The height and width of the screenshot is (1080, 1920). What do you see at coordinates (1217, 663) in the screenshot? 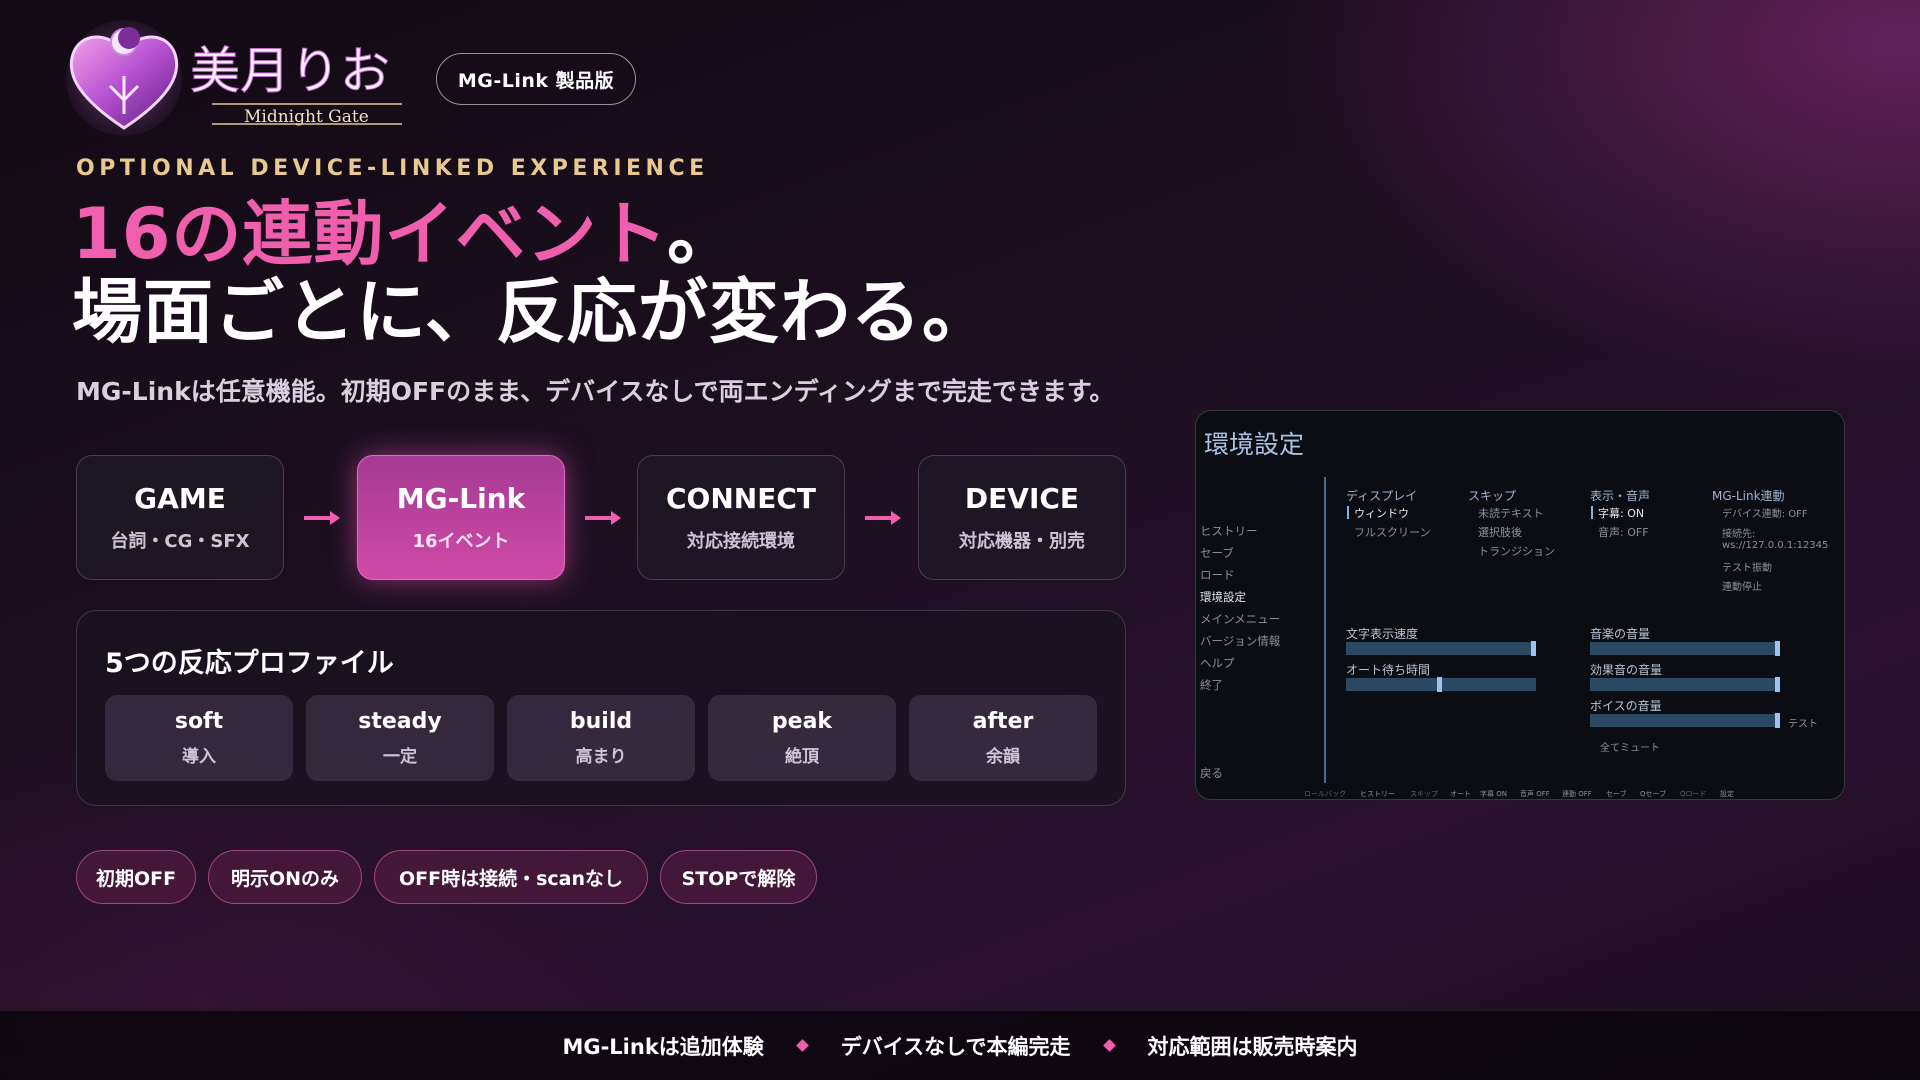
I see `settings-nav-help: ヘルプ` at bounding box center [1217, 663].